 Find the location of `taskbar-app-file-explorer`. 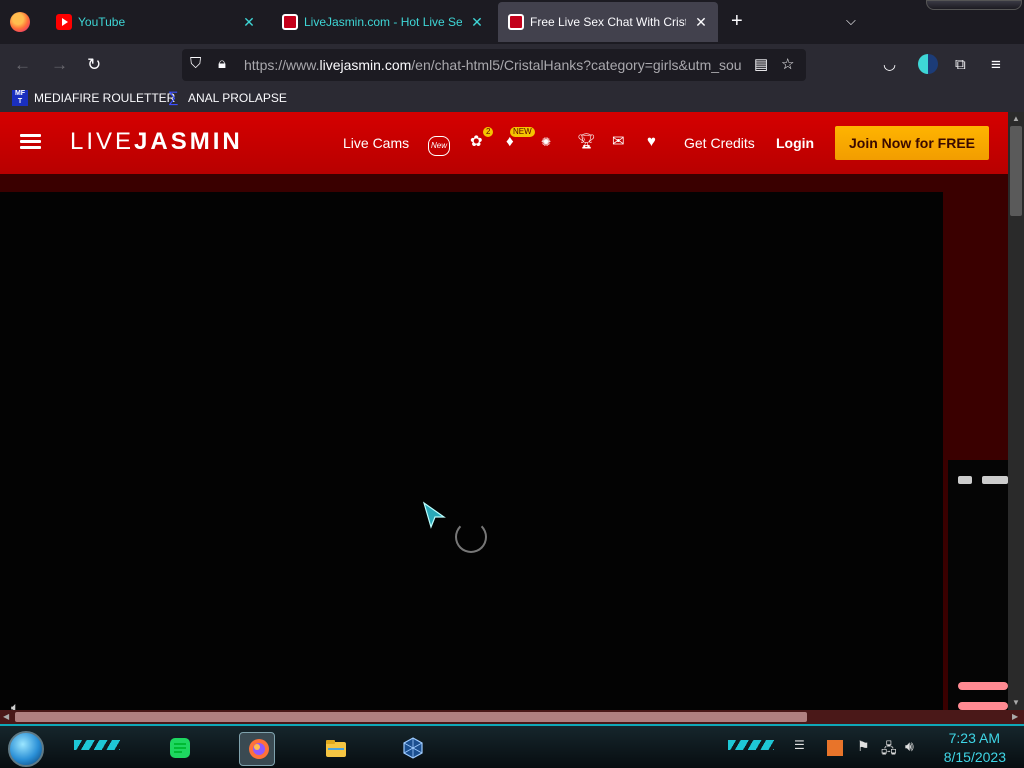

taskbar-app-file-explorer is located at coordinates (335, 749).